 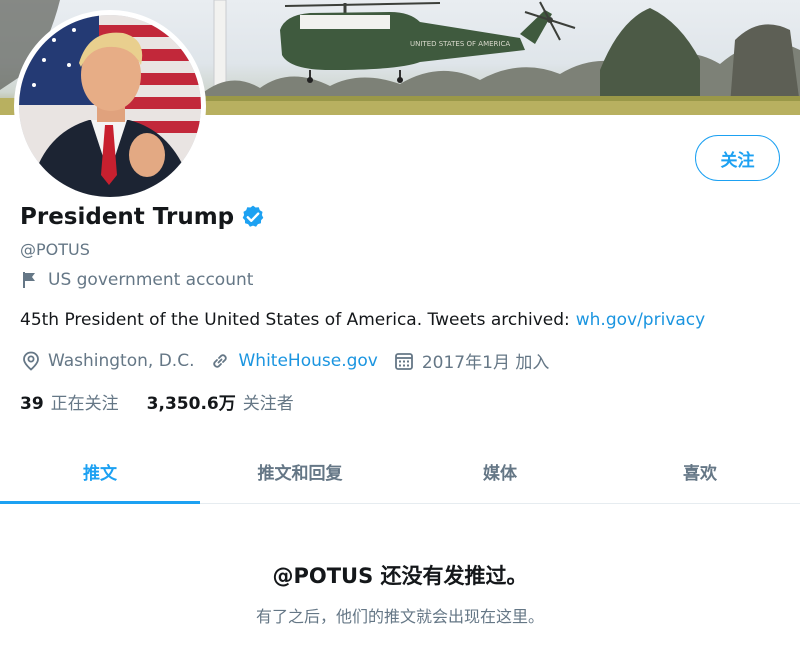 I want to click on website-item: WhiteHouse.gov, so click(x=294, y=361).